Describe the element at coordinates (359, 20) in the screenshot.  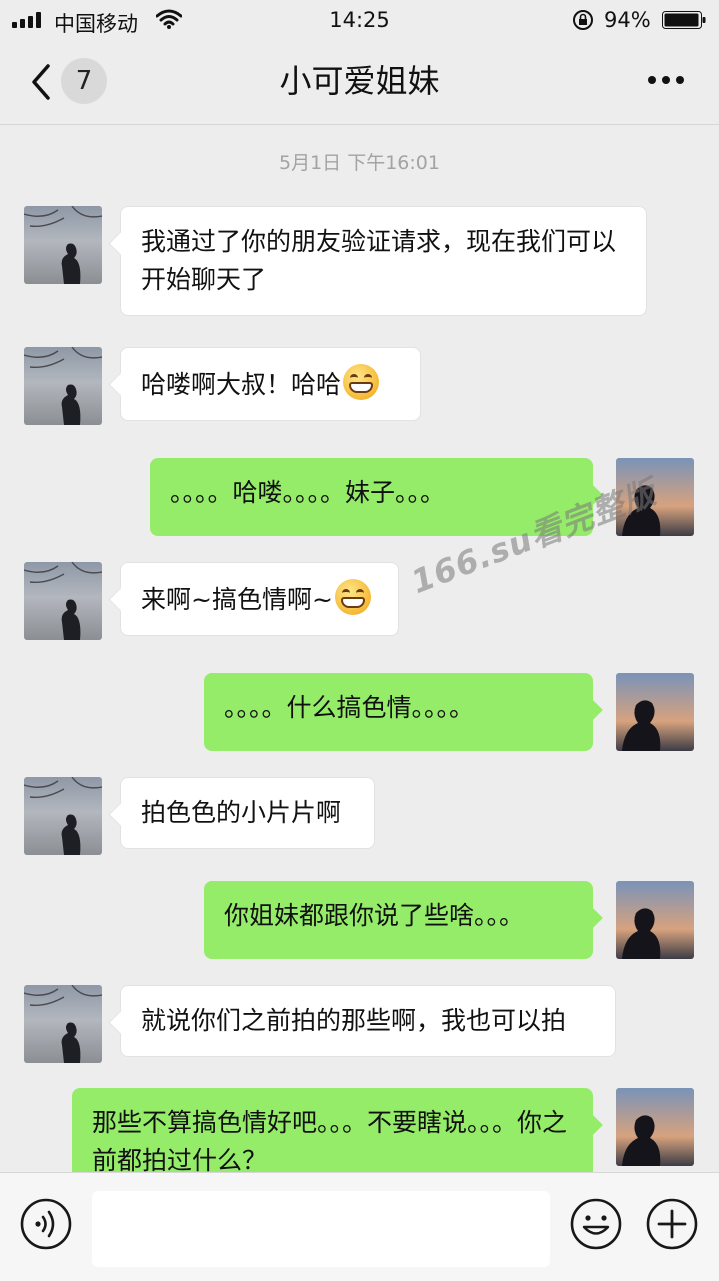
I see `status-bar: 中国移动 14:25 94%` at that location.